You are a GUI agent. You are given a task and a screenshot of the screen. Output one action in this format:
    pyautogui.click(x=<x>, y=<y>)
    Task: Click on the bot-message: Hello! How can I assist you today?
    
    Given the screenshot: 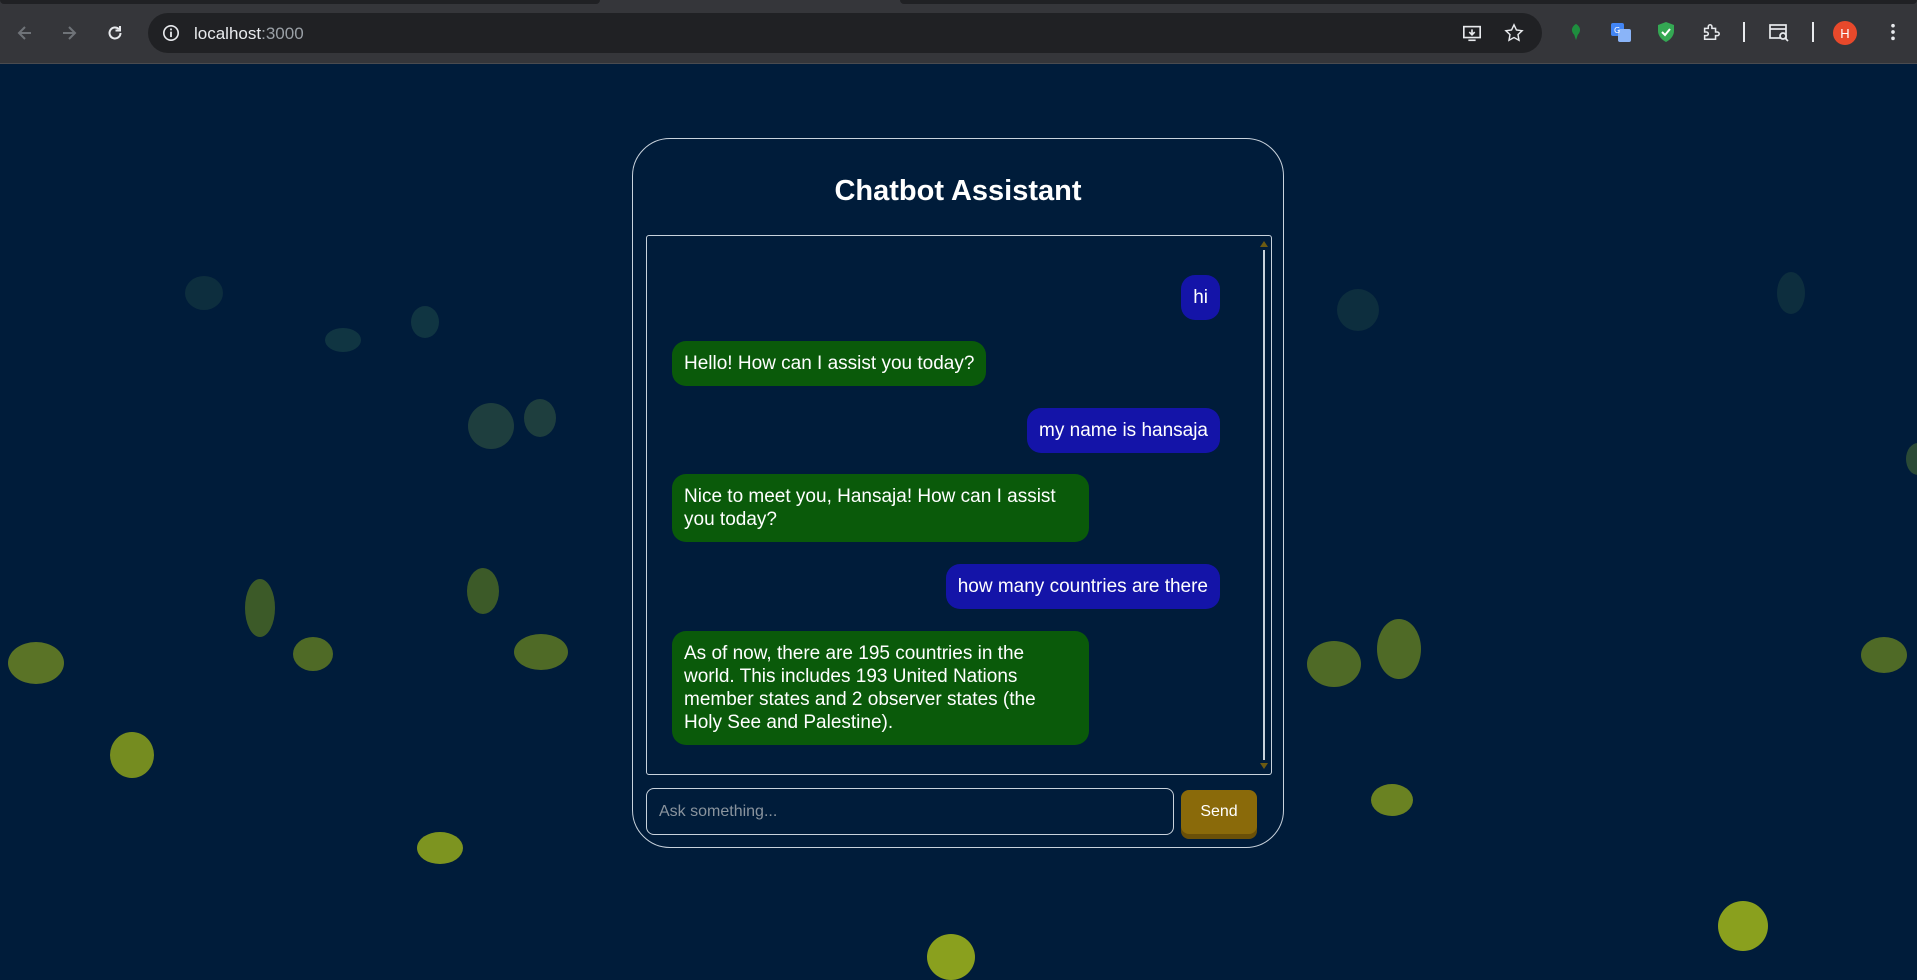 What is the action you would take?
    pyautogui.click(x=829, y=363)
    